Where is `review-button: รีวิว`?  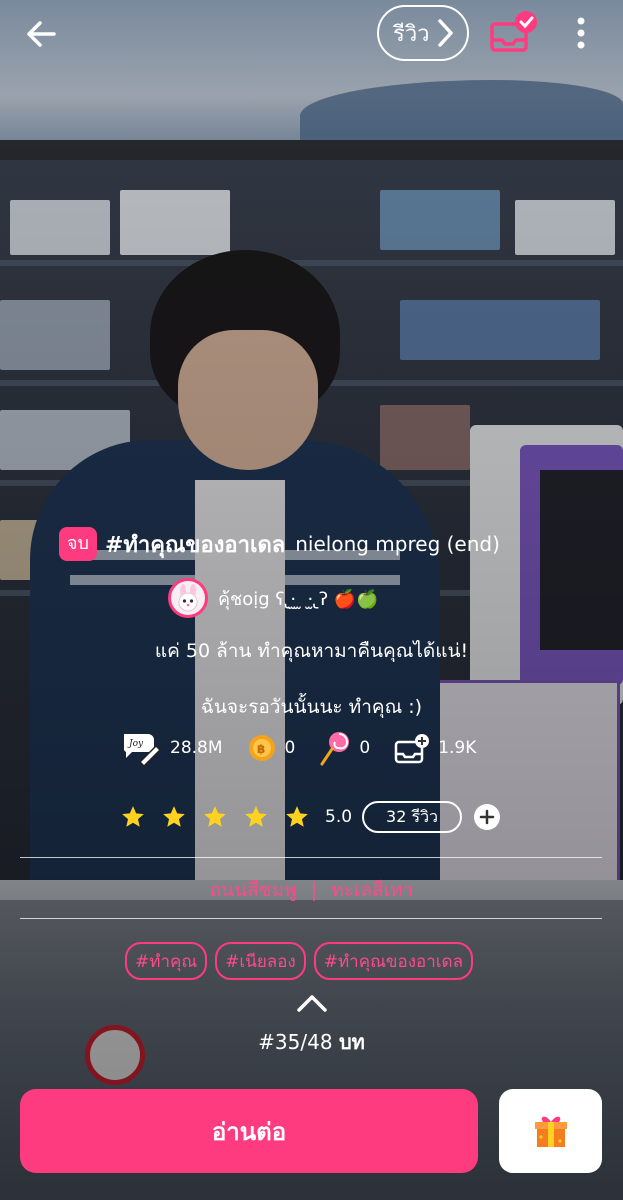
review-button: รีวิว is located at coordinates (423, 33).